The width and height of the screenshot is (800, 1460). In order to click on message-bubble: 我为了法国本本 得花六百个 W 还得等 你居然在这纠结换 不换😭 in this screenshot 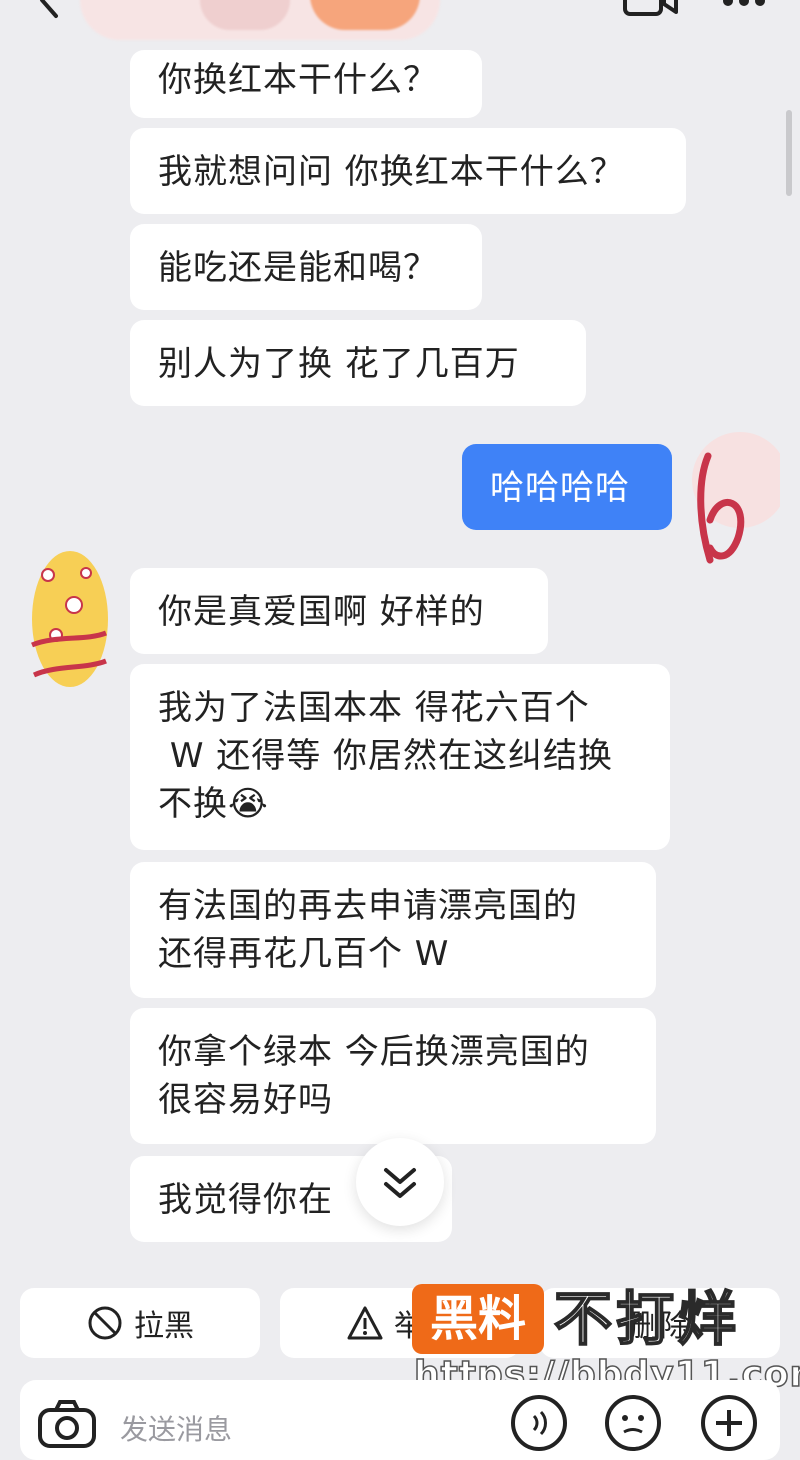, I will do `click(400, 757)`.